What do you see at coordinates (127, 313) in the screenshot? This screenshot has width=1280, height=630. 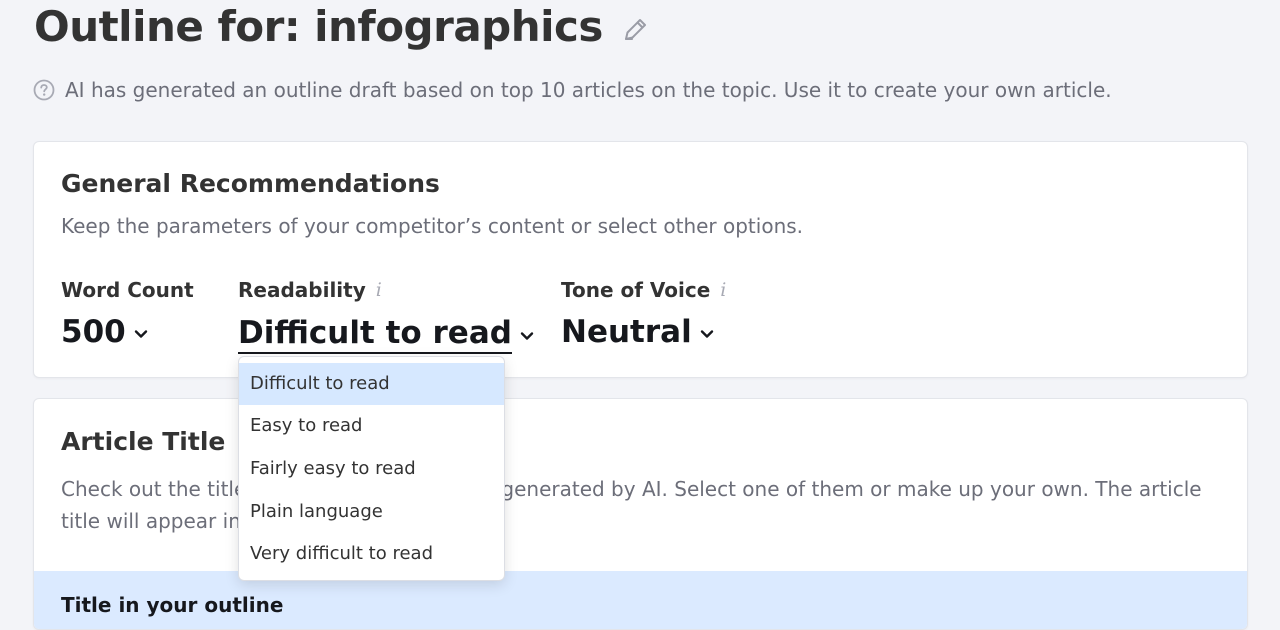 I see `word-count-param: Word Count 500` at bounding box center [127, 313].